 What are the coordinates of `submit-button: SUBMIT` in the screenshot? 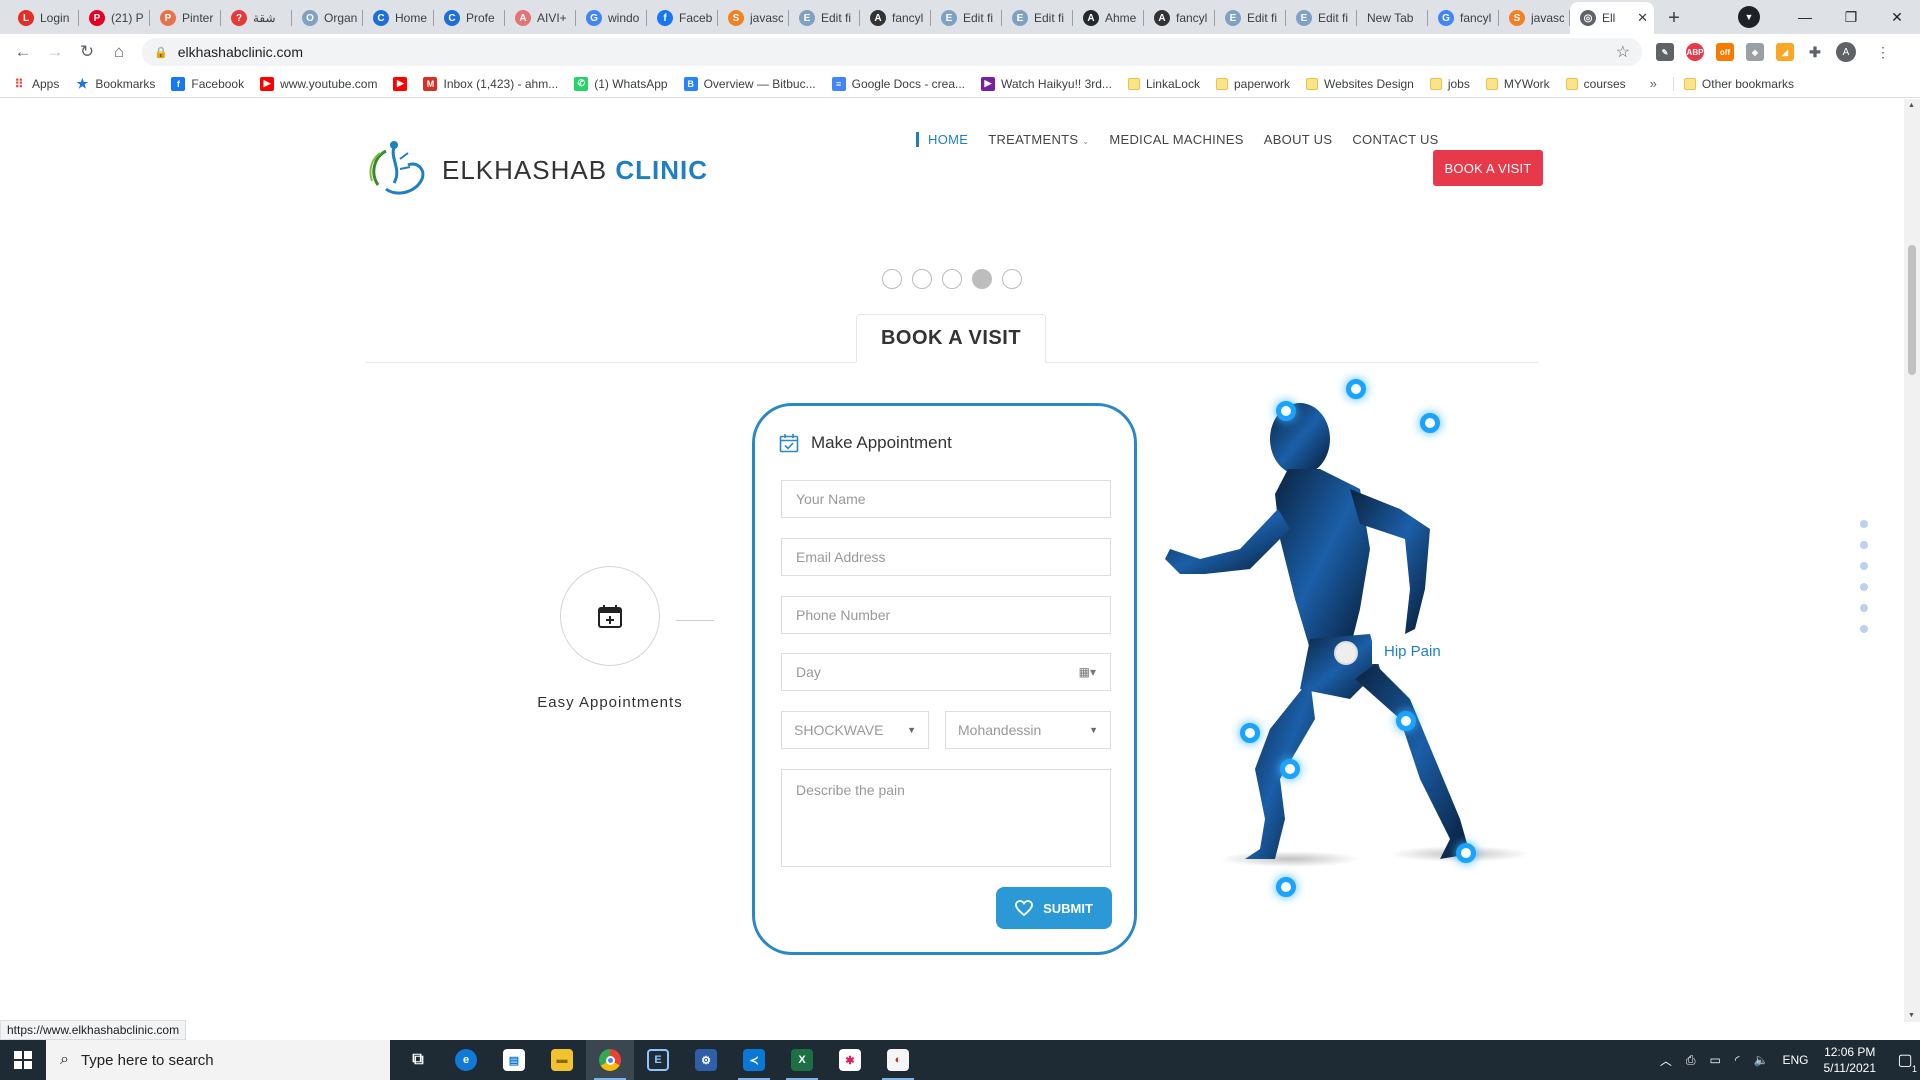 It's located at (1054, 908).